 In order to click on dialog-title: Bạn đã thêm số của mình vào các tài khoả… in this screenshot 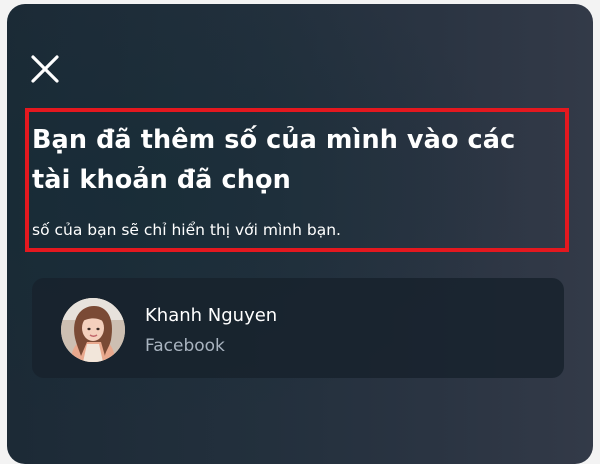, I will do `click(274, 160)`.